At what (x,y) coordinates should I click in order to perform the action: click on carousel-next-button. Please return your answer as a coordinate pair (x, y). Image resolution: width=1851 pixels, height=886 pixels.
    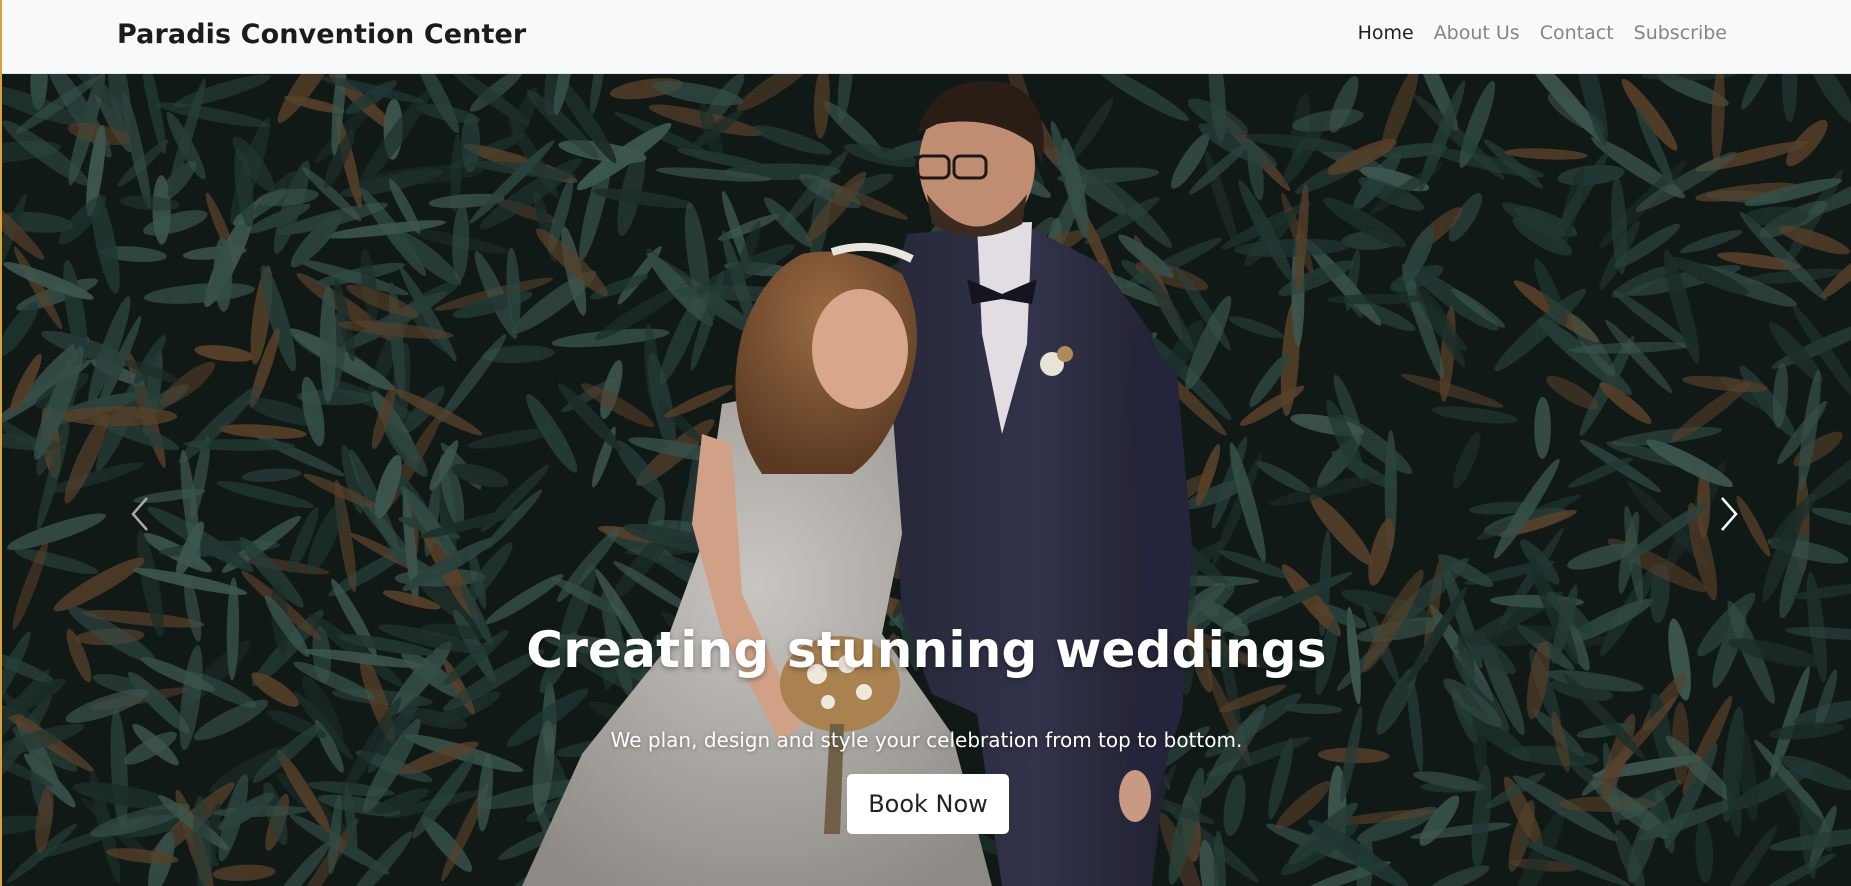
    Looking at the image, I should click on (1729, 514).